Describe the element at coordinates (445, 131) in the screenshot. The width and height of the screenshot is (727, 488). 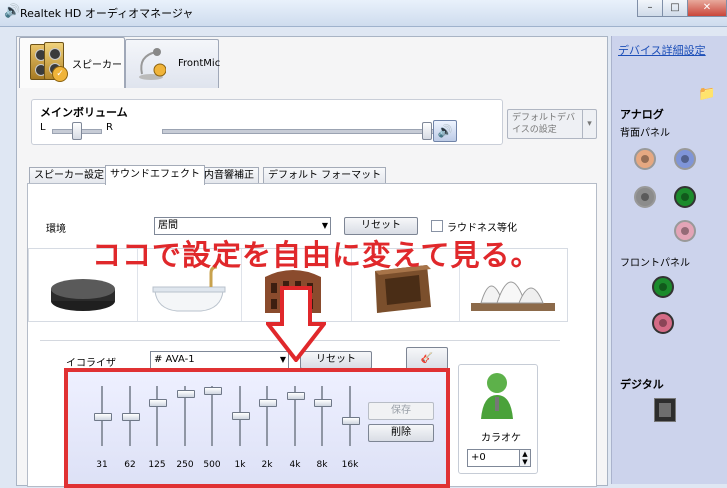
I see `mute-speaker-icon: 🔊` at that location.